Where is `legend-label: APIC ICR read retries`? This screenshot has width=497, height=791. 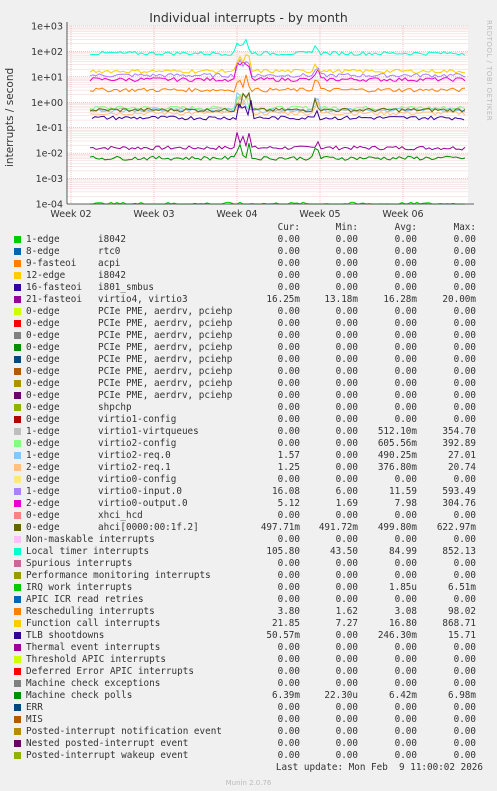
legend-label: APIC ICR read retries is located at coordinates (85, 599).